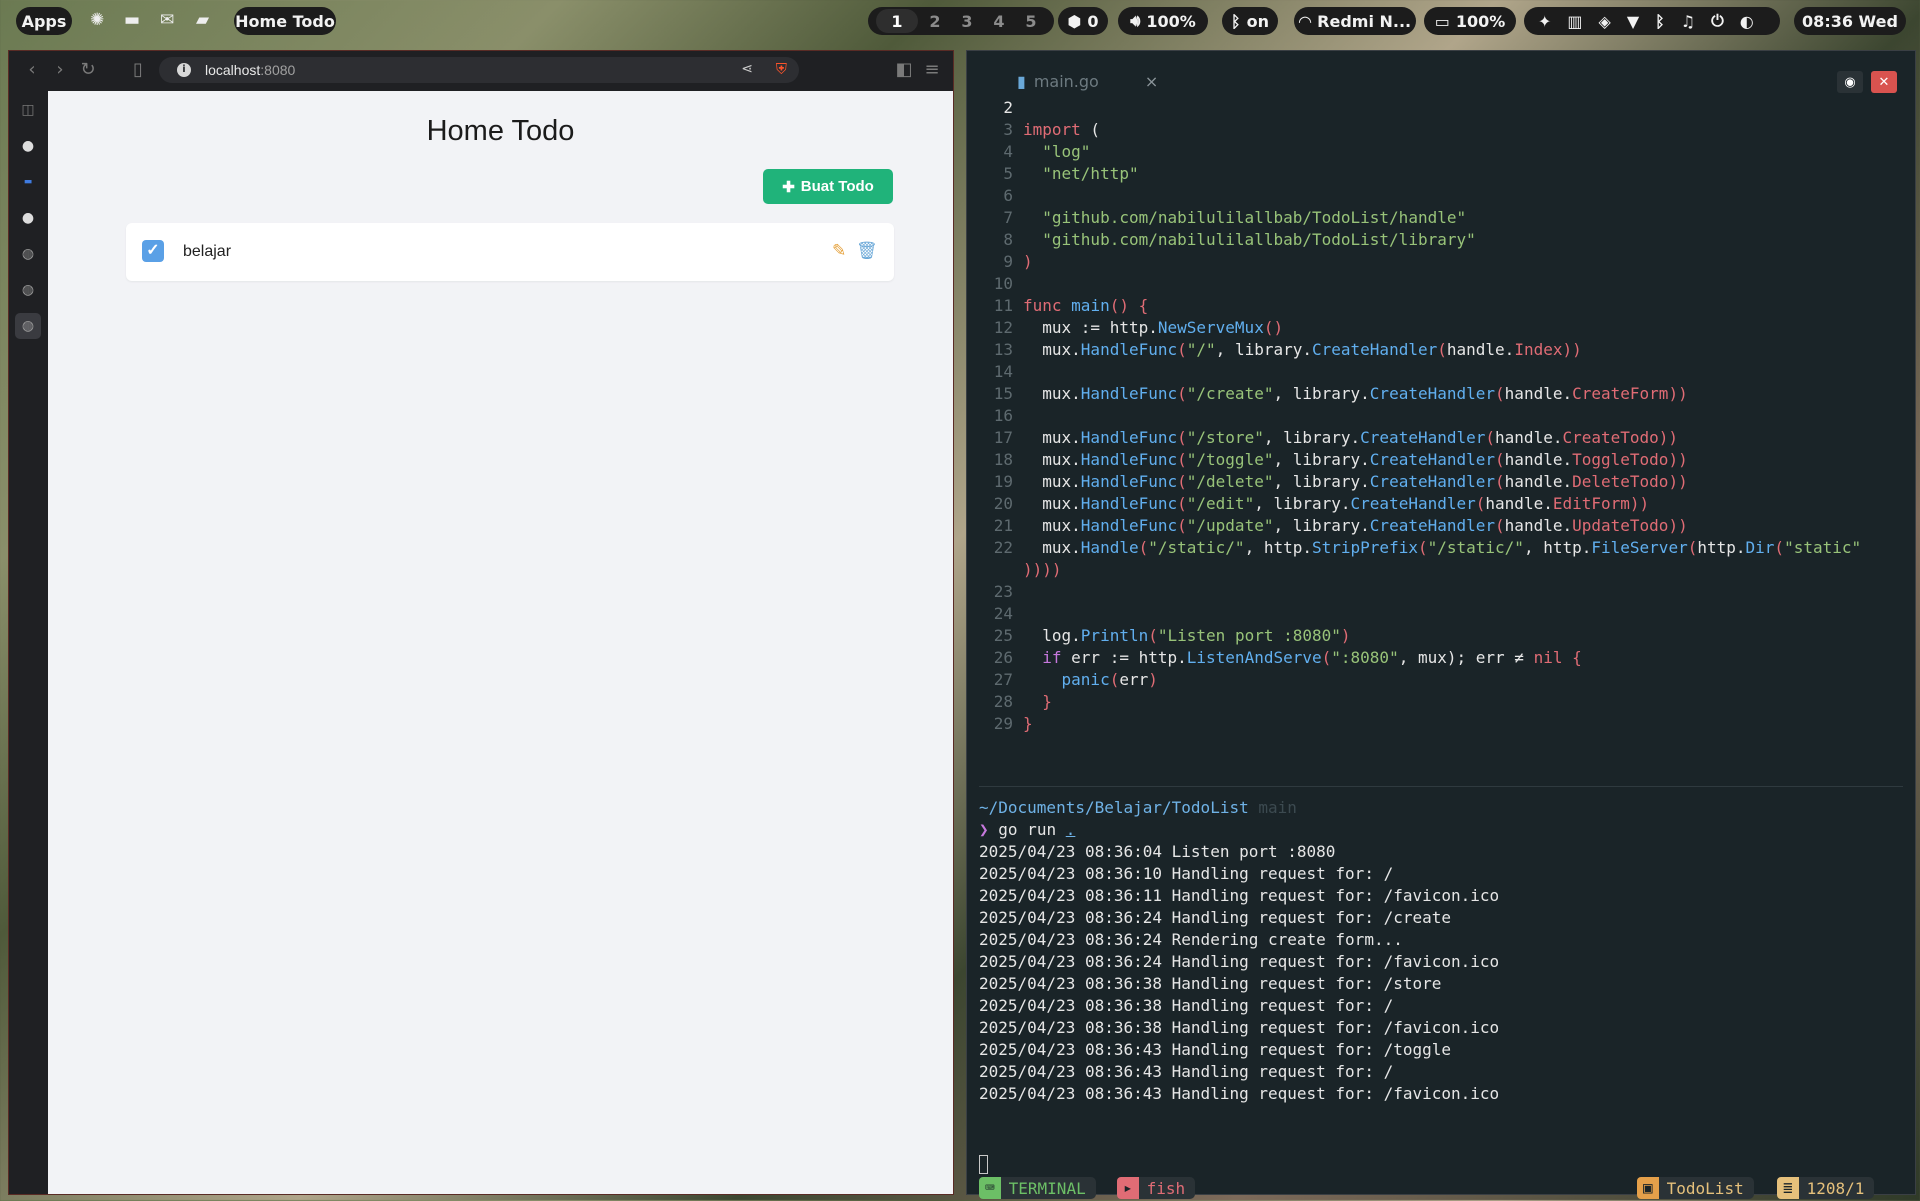 Image resolution: width=1920 pixels, height=1201 pixels. What do you see at coordinates (999, 21) in the screenshot?
I see `workspace-4: 4` at bounding box center [999, 21].